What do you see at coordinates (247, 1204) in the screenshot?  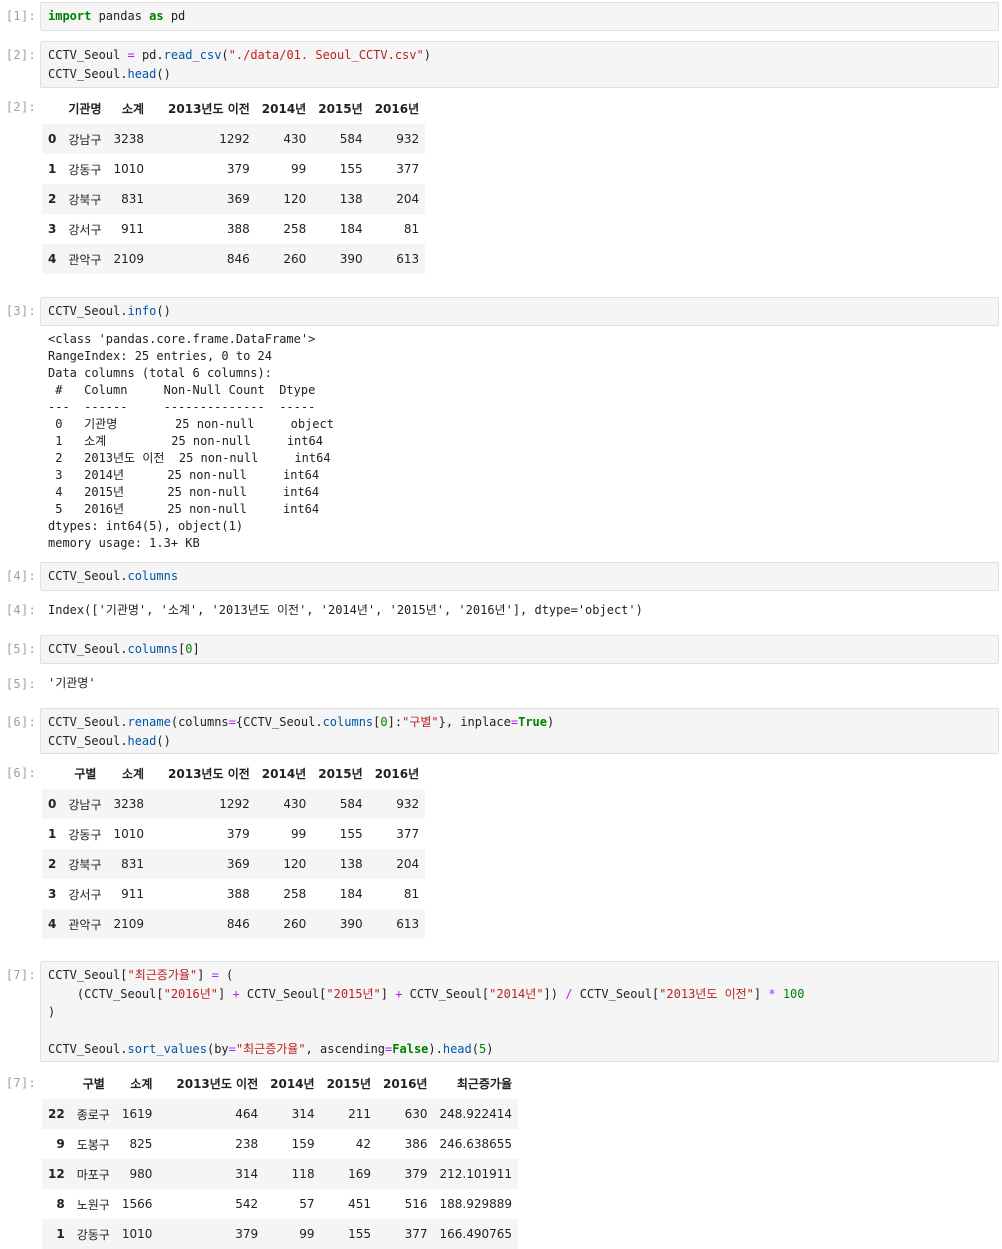 I see `value-cell: 542` at bounding box center [247, 1204].